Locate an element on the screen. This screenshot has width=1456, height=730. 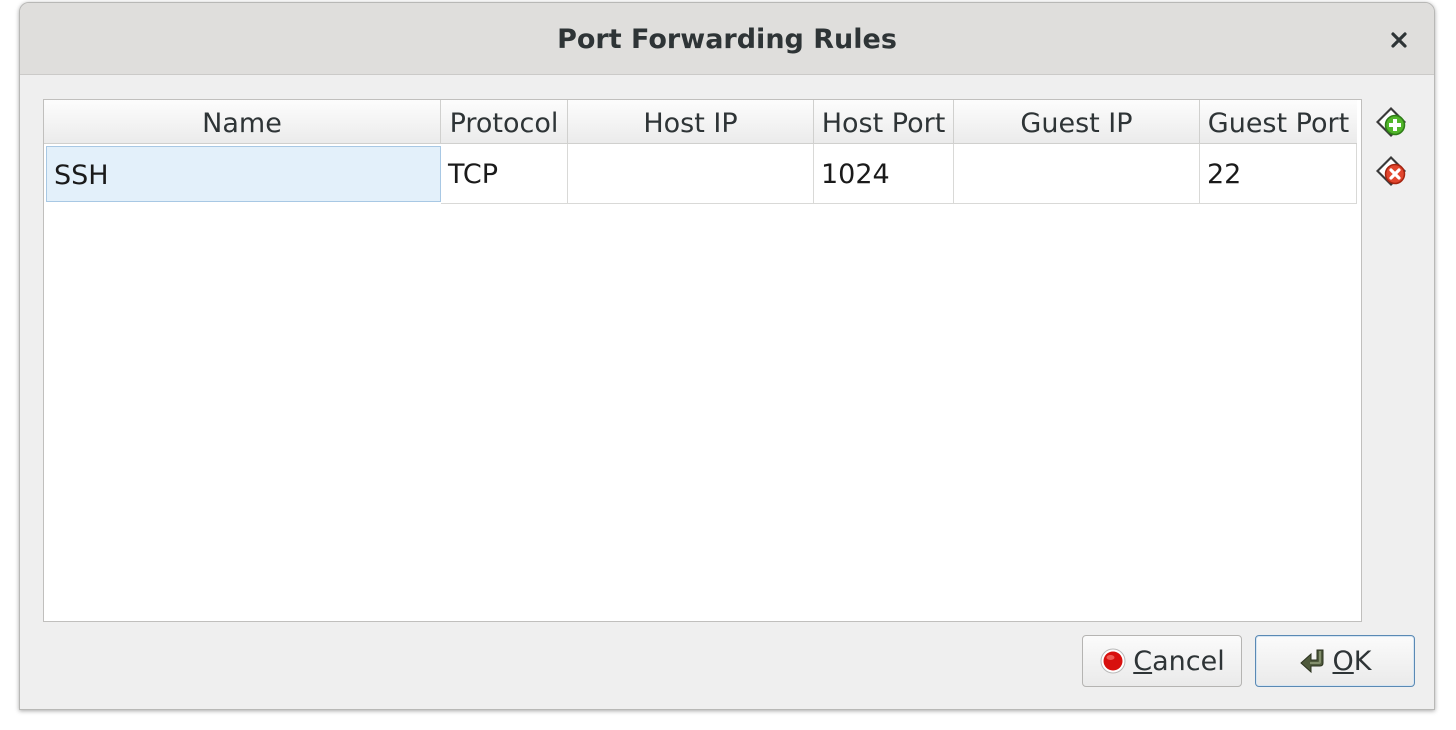
dialog-title: Port Forwarding Rules is located at coordinates (727, 39).